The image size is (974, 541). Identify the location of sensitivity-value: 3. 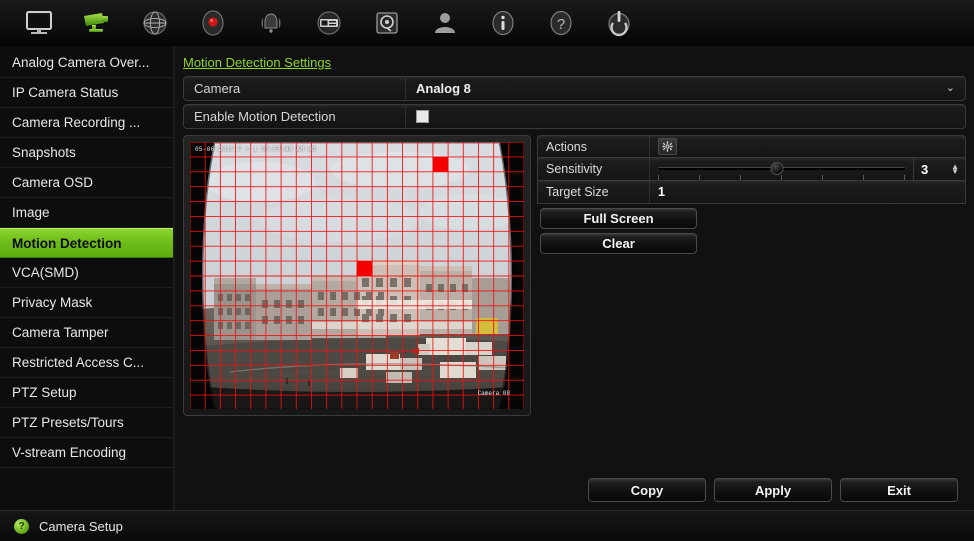
(925, 169).